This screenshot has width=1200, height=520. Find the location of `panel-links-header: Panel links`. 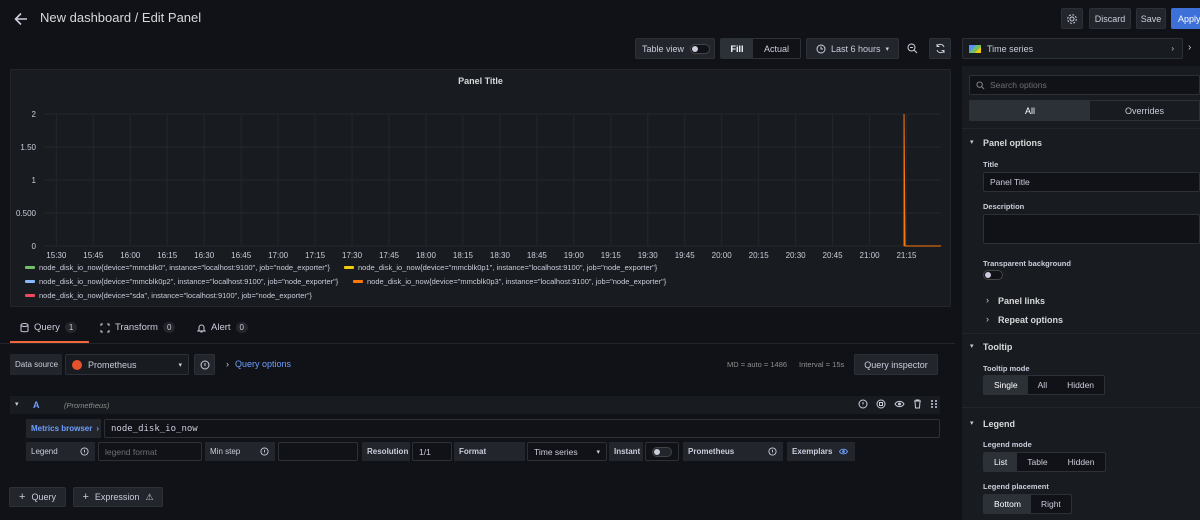

panel-links-header: Panel links is located at coordinates (1021, 301).